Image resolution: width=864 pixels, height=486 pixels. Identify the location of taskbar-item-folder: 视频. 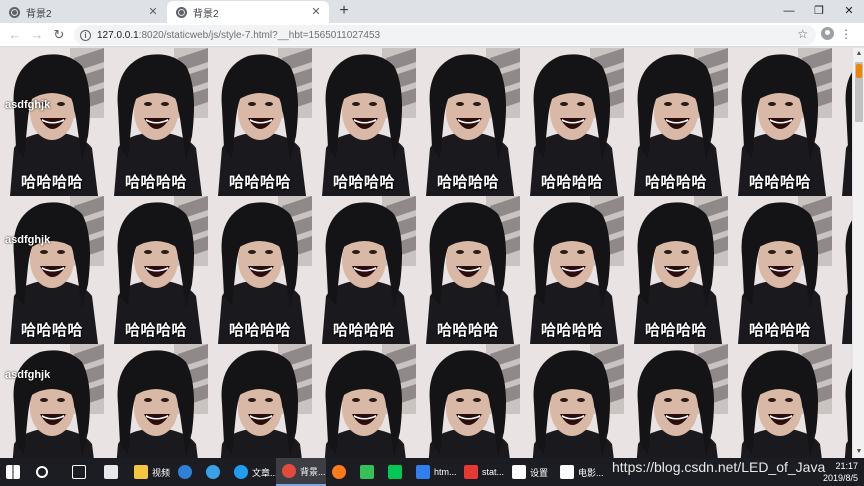
(150, 472).